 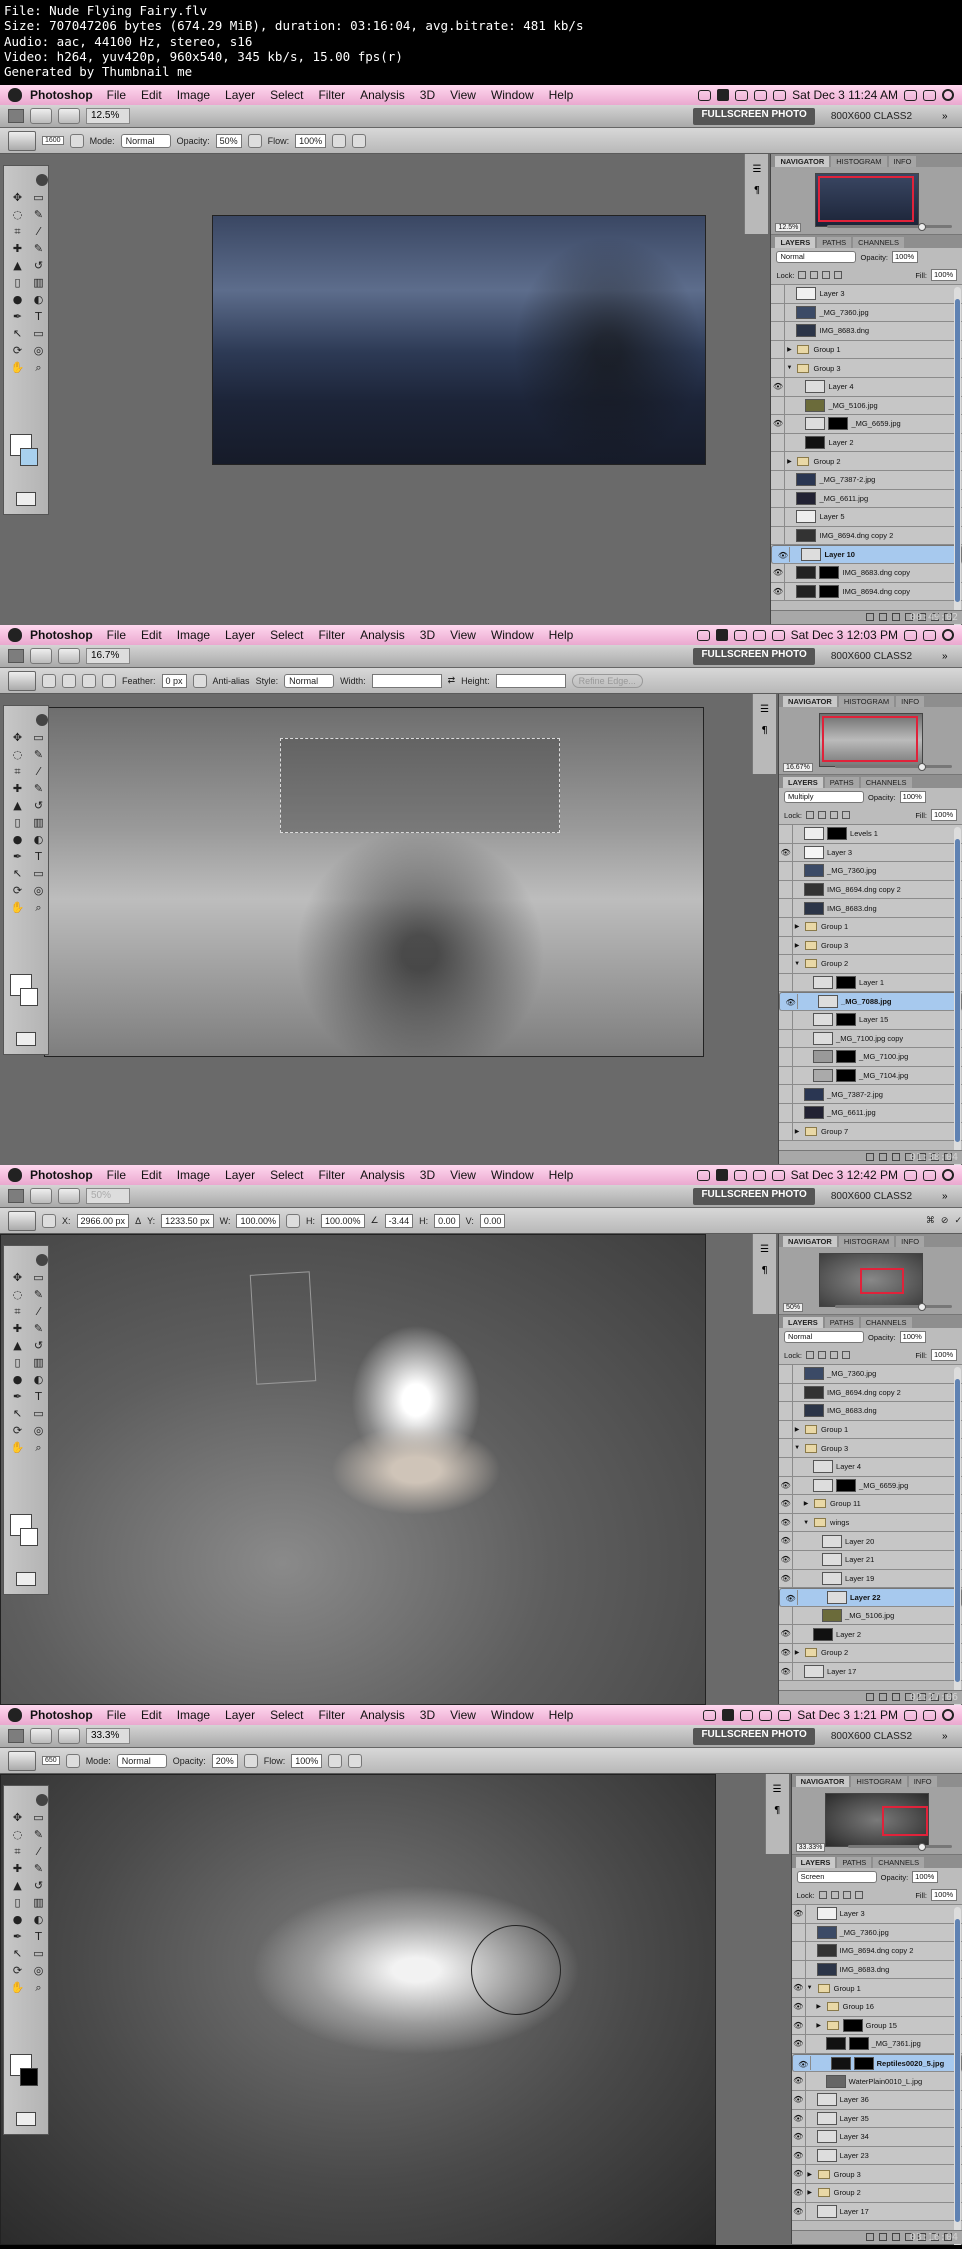 What do you see at coordinates (29, 2077) in the screenshot?
I see `background-color-swatch` at bounding box center [29, 2077].